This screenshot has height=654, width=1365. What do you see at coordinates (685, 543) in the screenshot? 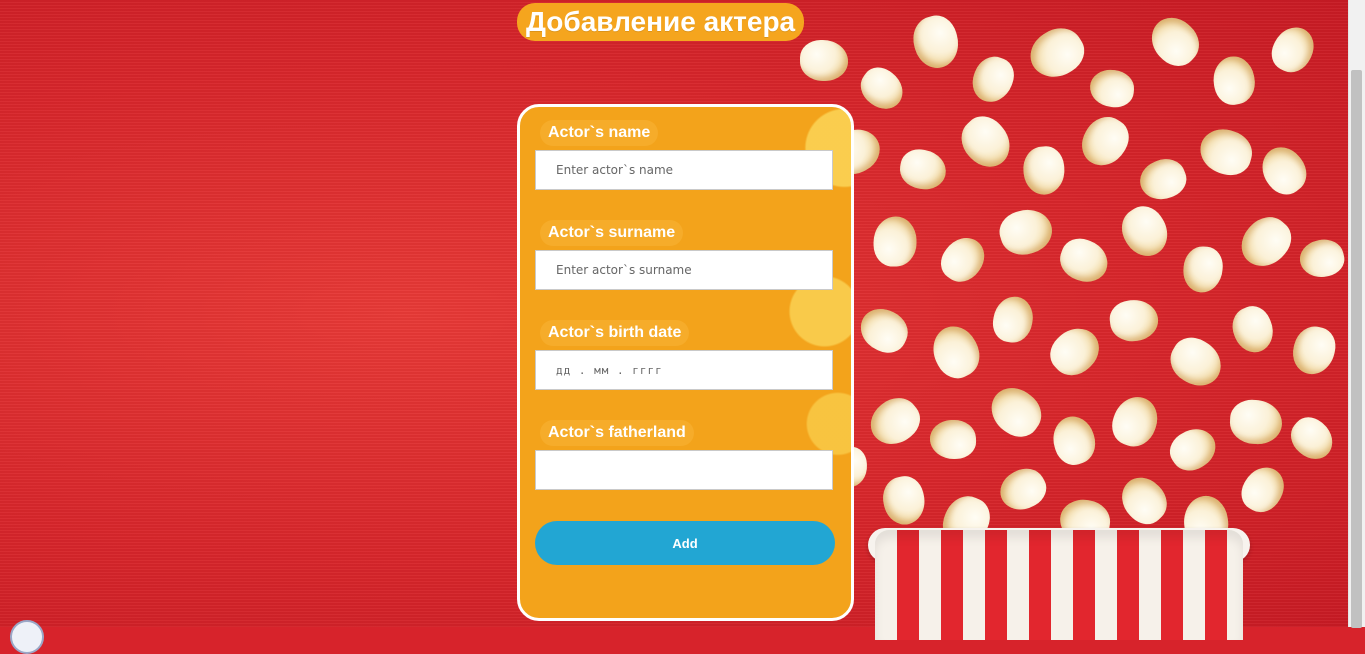
I see `add-button: Add` at bounding box center [685, 543].